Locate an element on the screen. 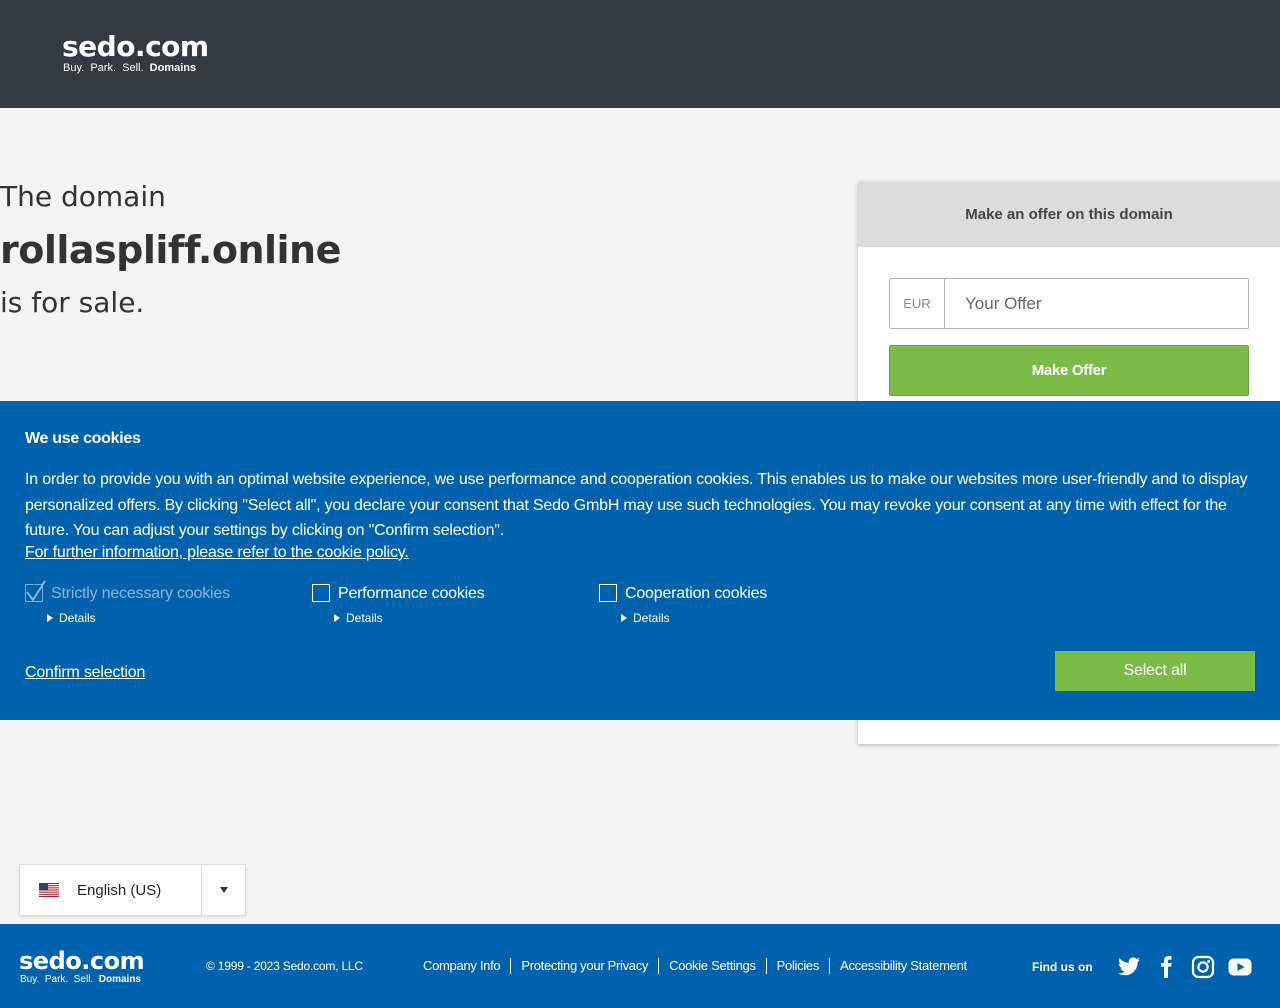  copyright: © 1999 - 2023 Sedo.com, LLC is located at coordinates (284, 966).